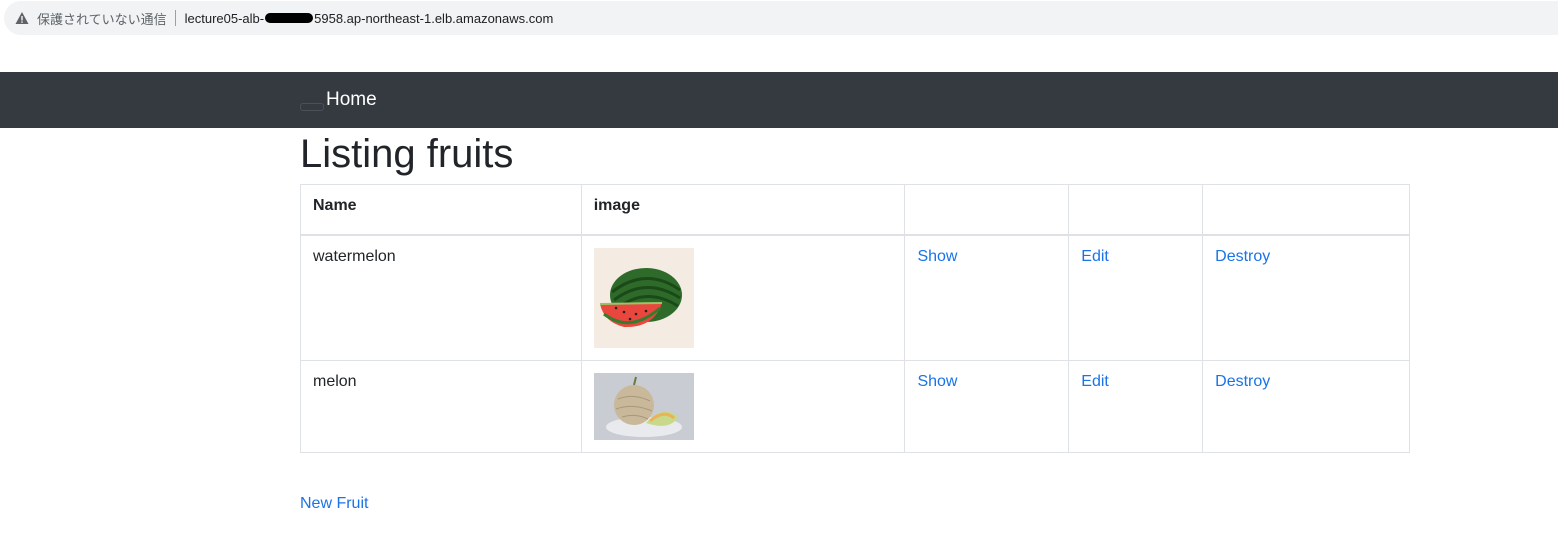 This screenshot has width=1558, height=545. What do you see at coordinates (334, 504) in the screenshot?
I see `new-fruit-link: New Fruit` at bounding box center [334, 504].